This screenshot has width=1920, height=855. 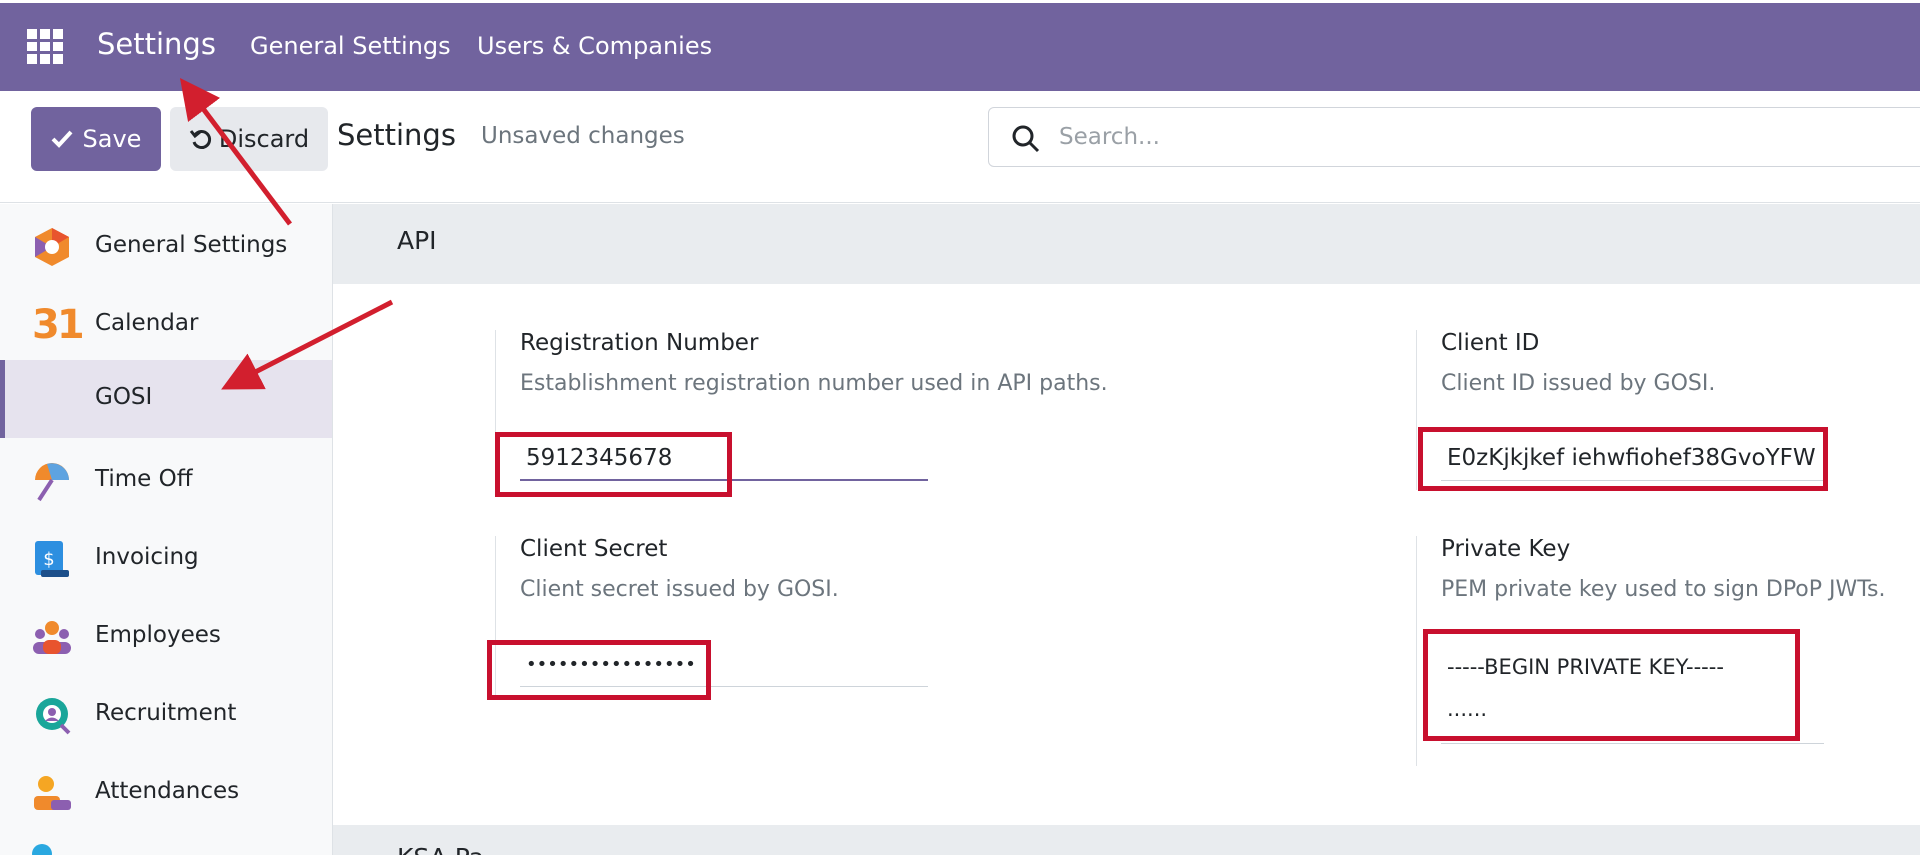 What do you see at coordinates (1026, 139) in the screenshot?
I see `search-icon` at bounding box center [1026, 139].